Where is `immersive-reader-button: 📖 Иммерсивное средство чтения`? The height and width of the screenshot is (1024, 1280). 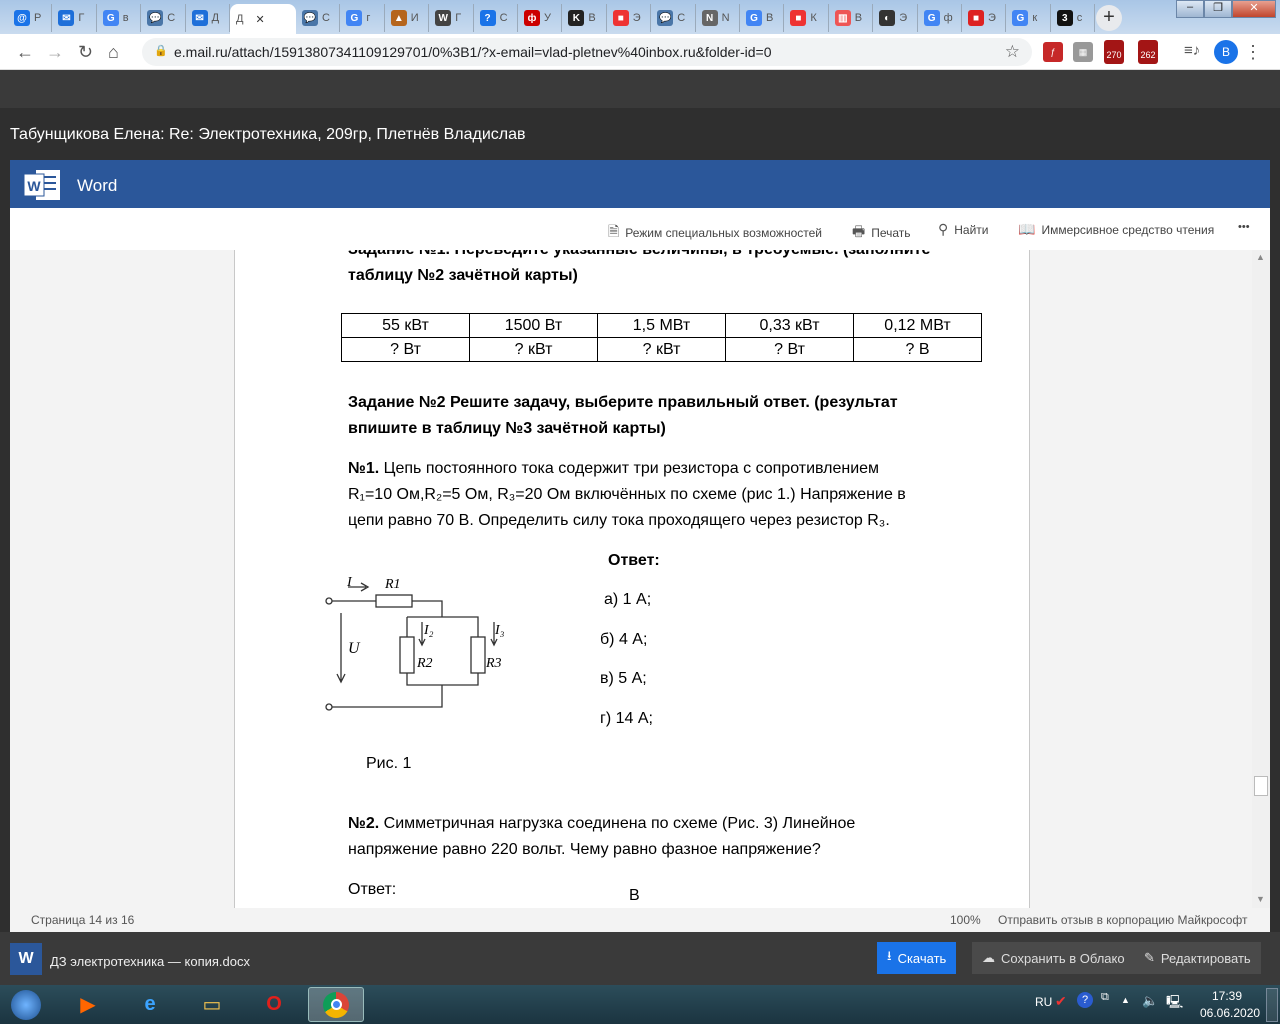
immersive-reader-button: 📖 Иммерсивное средство чтения is located at coordinates (1116, 229).